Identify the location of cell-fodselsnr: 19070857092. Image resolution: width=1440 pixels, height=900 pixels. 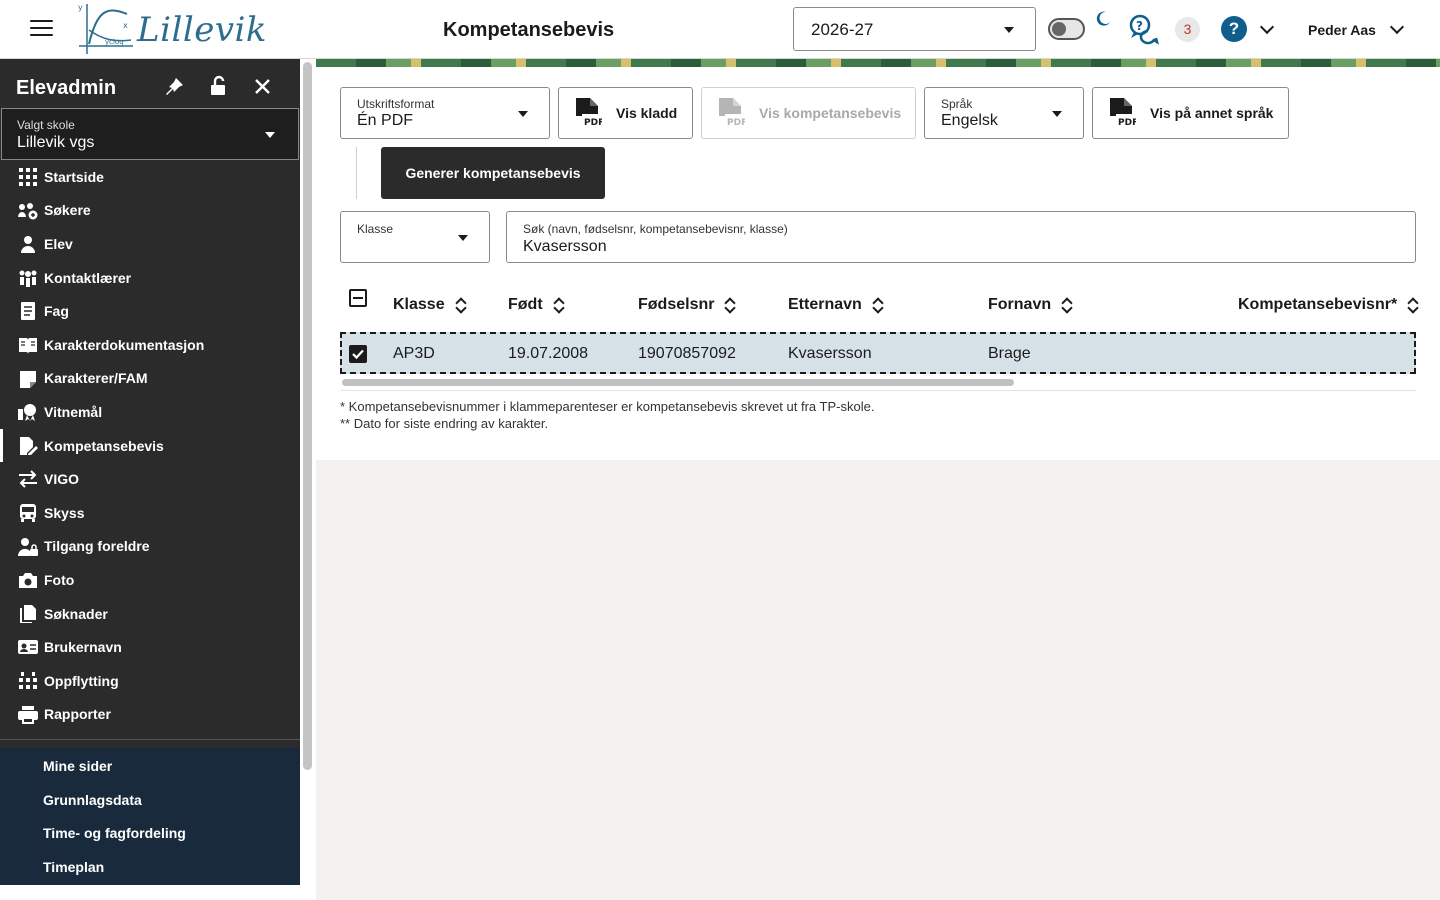
(687, 353).